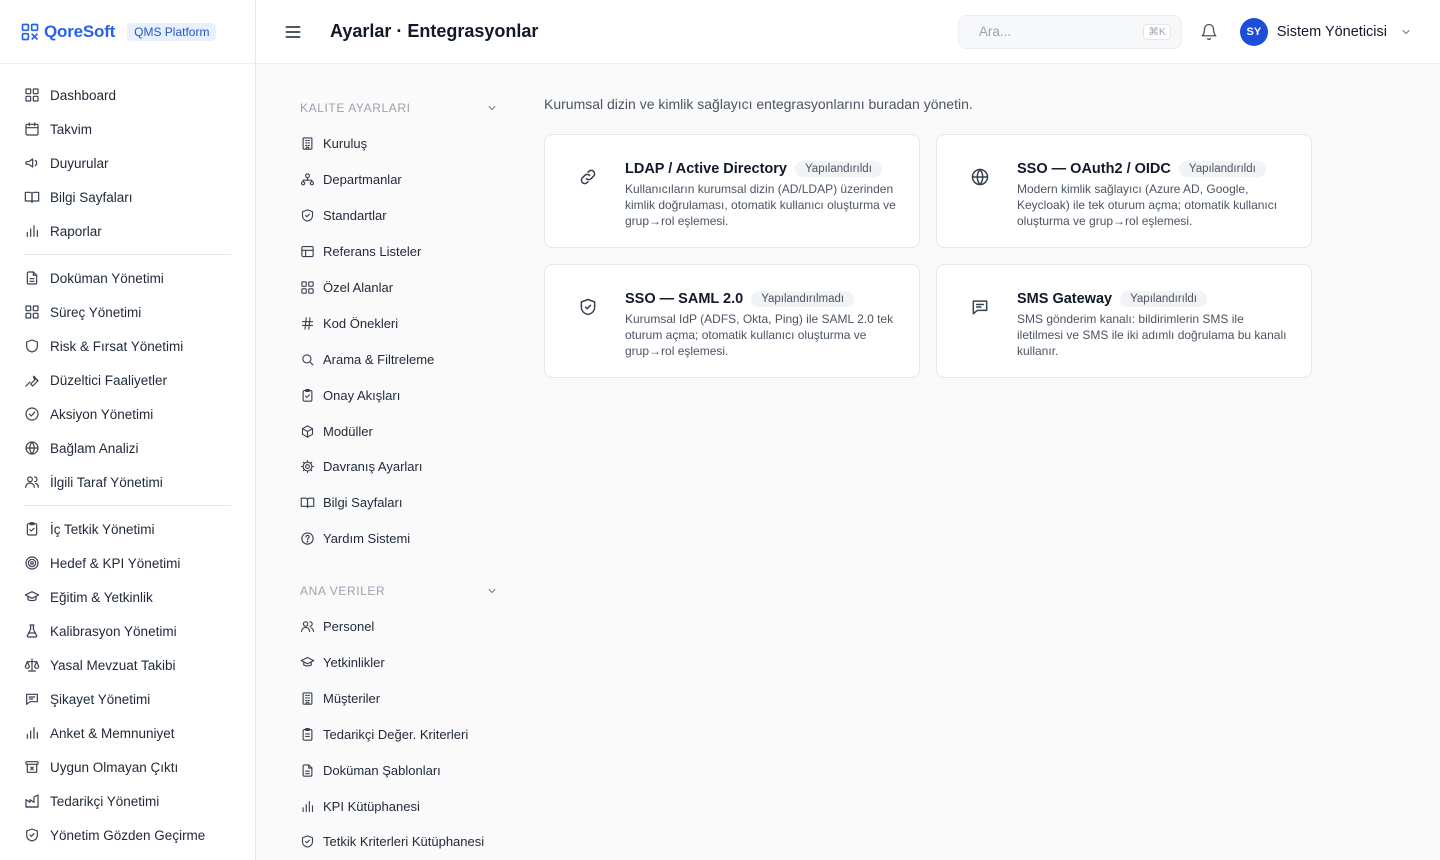  What do you see at coordinates (352, 698) in the screenshot?
I see `subnav-item-label: Müşteriler` at bounding box center [352, 698].